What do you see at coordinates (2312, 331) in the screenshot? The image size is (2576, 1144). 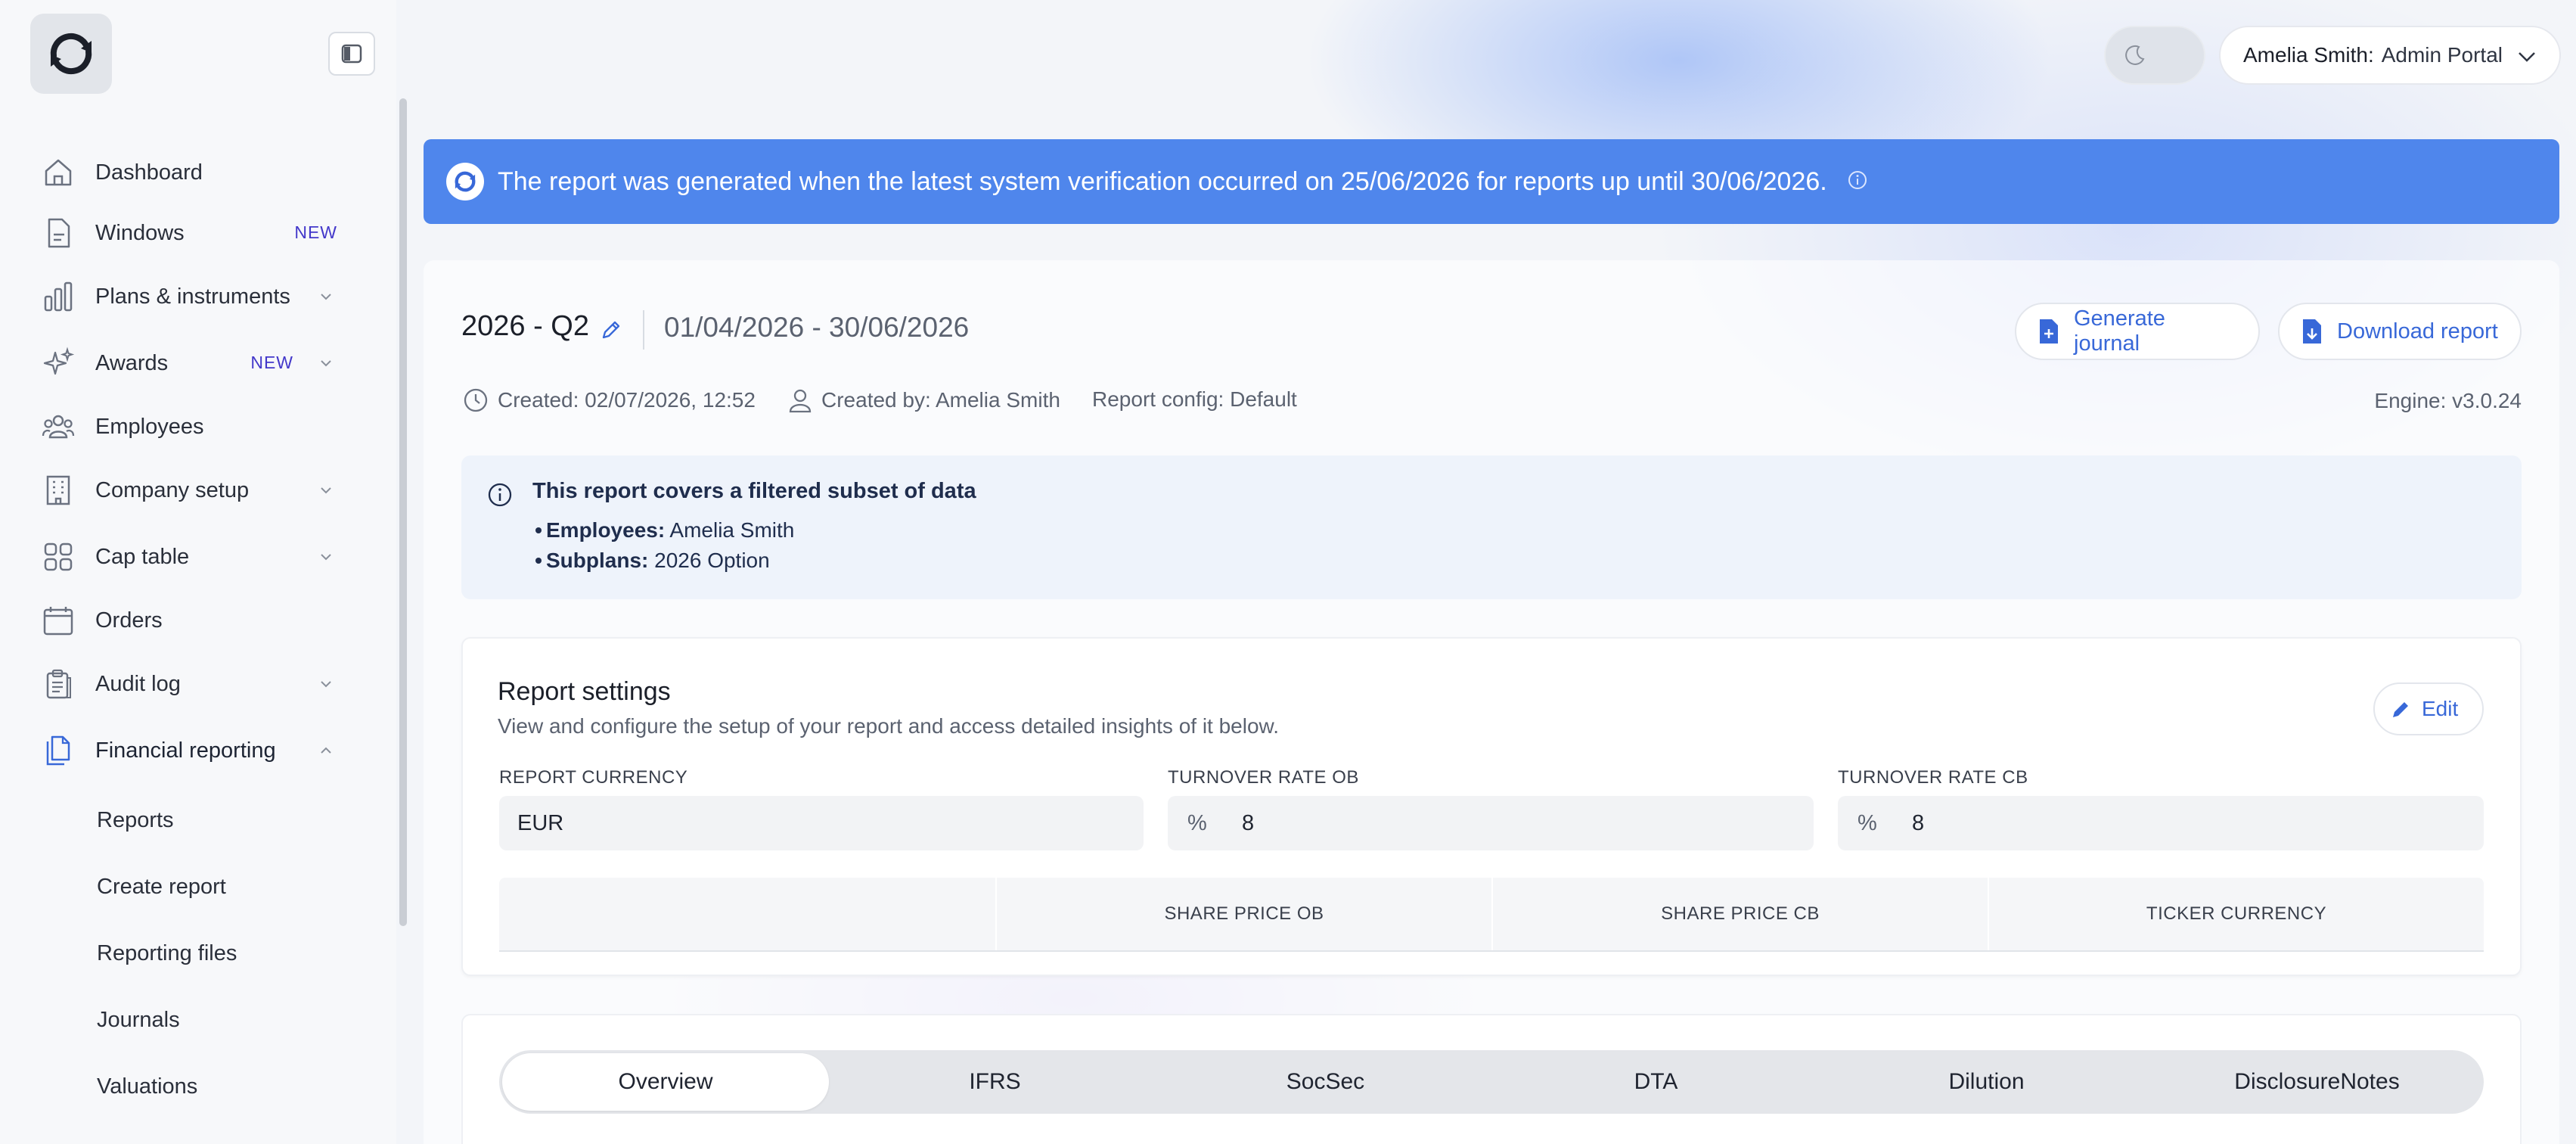 I see `file-download-icon` at bounding box center [2312, 331].